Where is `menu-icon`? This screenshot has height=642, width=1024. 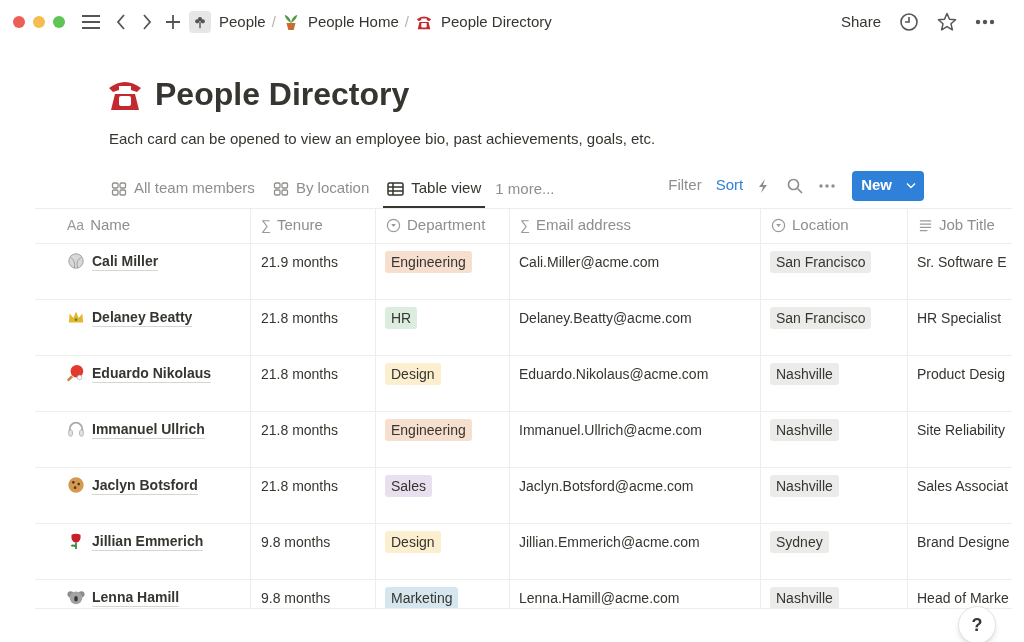 menu-icon is located at coordinates (91, 22).